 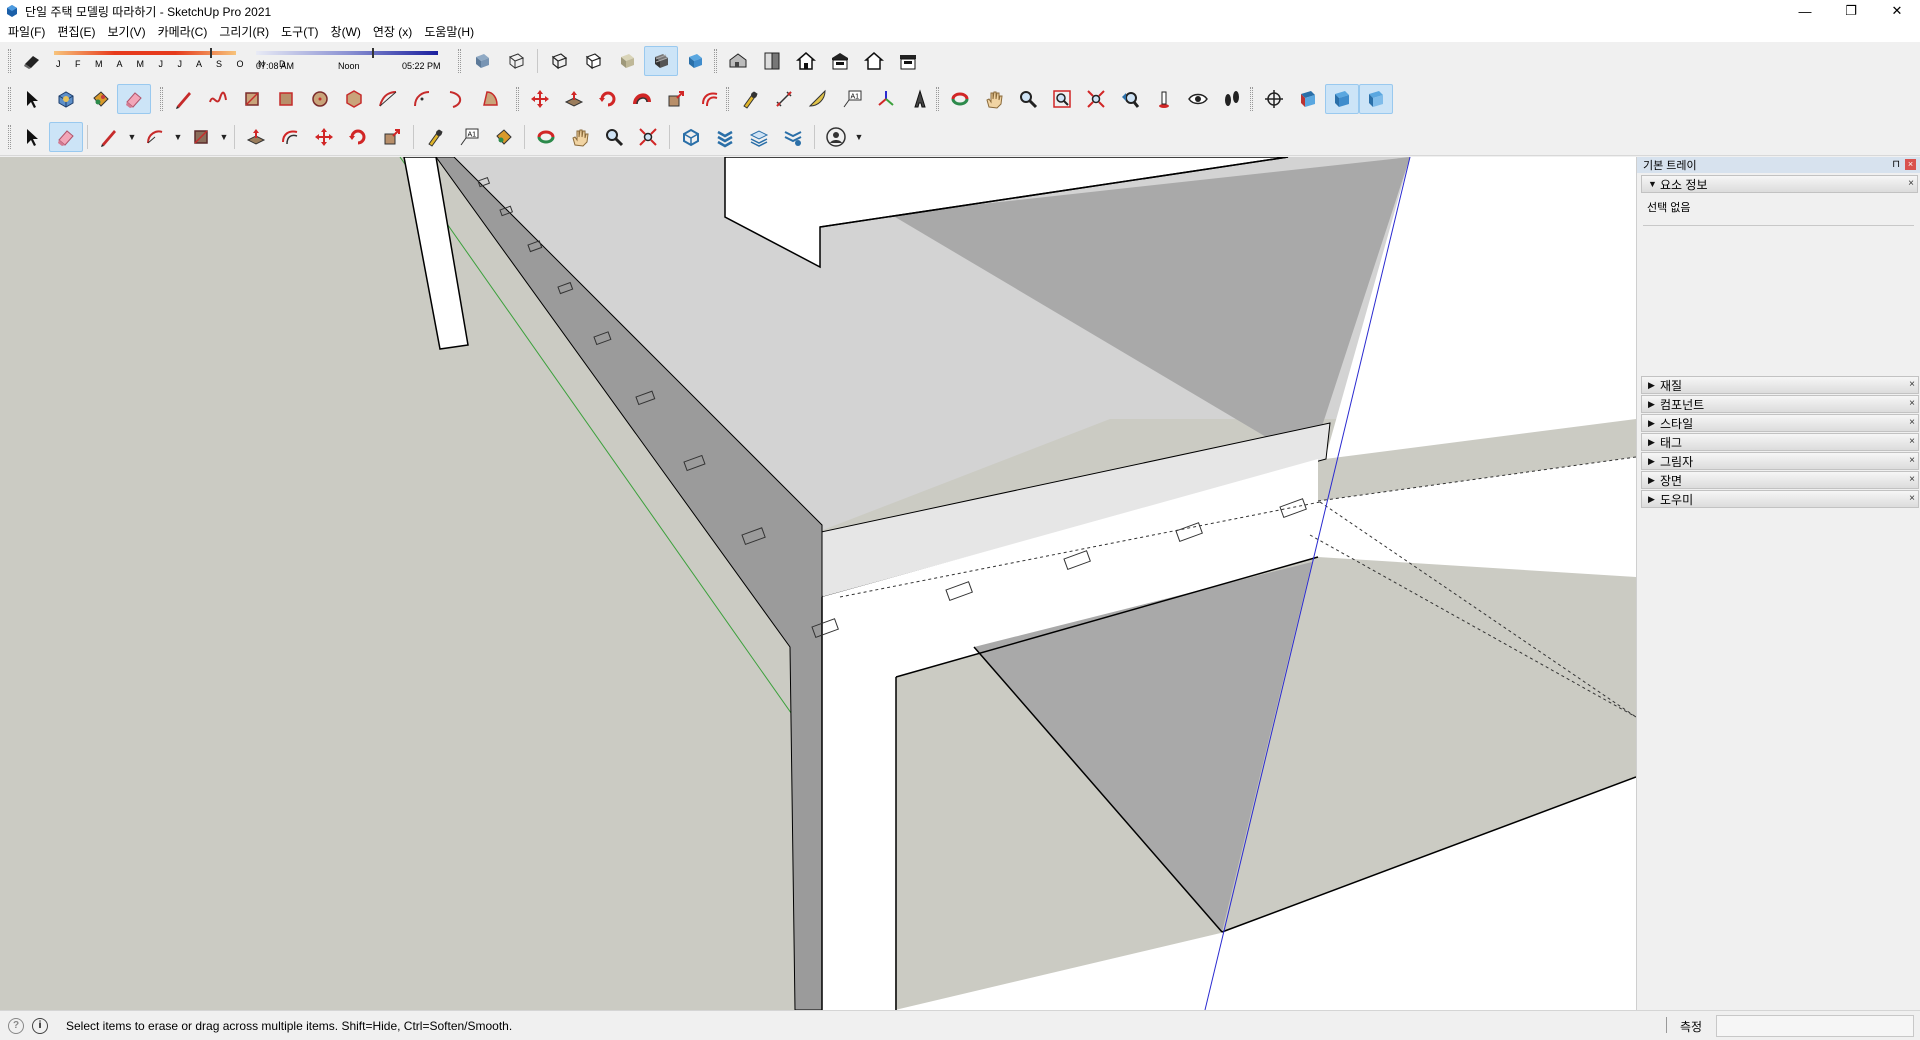 What do you see at coordinates (1805, 11) in the screenshot?
I see `minimize-button: —` at bounding box center [1805, 11].